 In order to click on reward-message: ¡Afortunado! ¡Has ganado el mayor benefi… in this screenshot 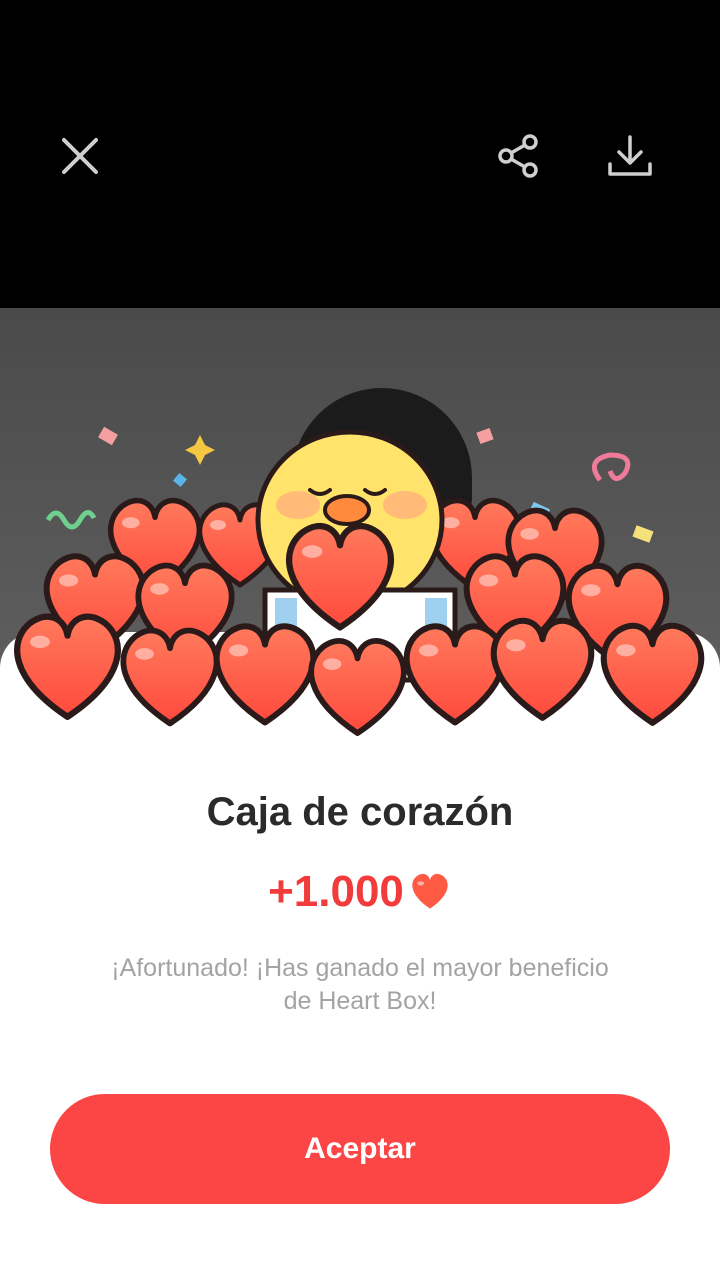, I will do `click(360, 984)`.